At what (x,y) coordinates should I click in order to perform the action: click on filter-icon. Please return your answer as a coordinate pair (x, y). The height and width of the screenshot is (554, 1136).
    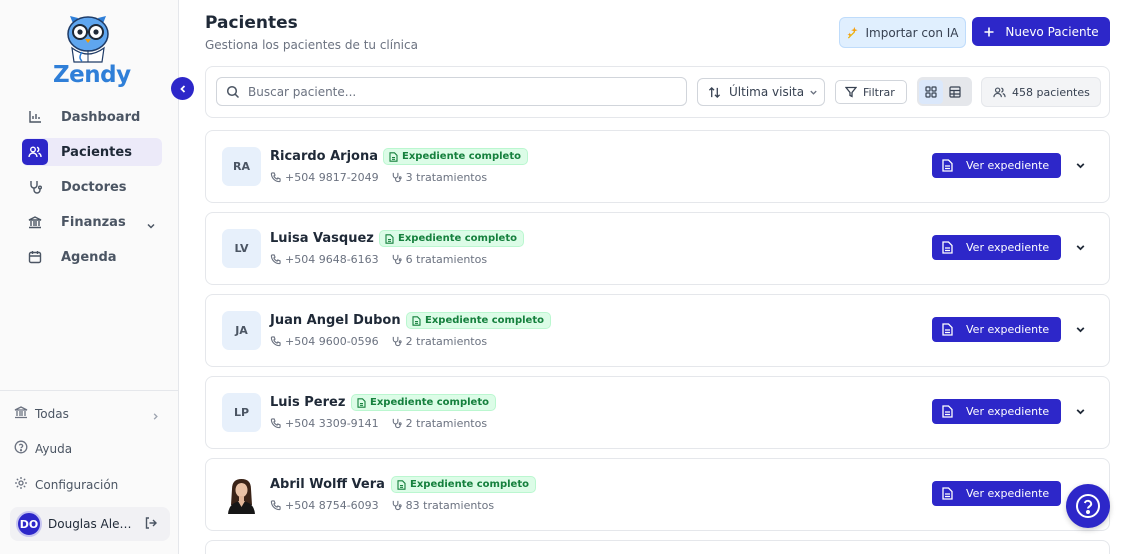
    Looking at the image, I should click on (851, 92).